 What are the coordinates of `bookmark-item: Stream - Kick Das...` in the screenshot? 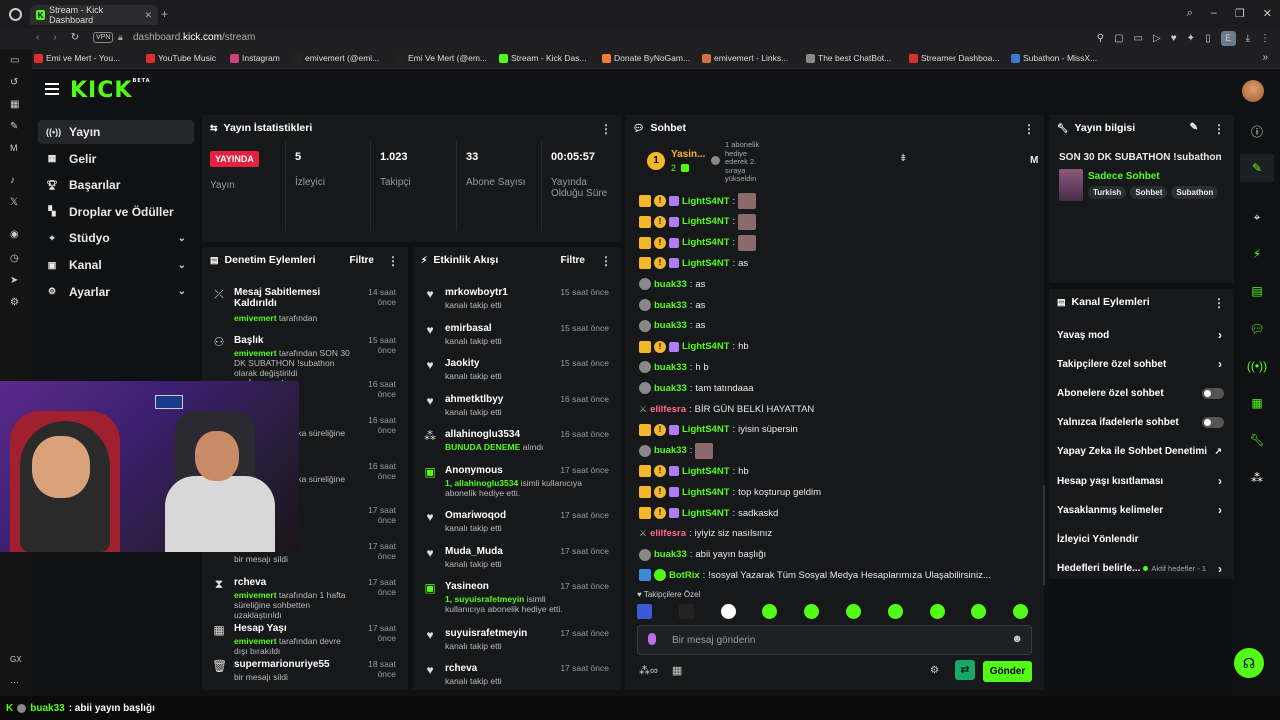 It's located at (543, 58).